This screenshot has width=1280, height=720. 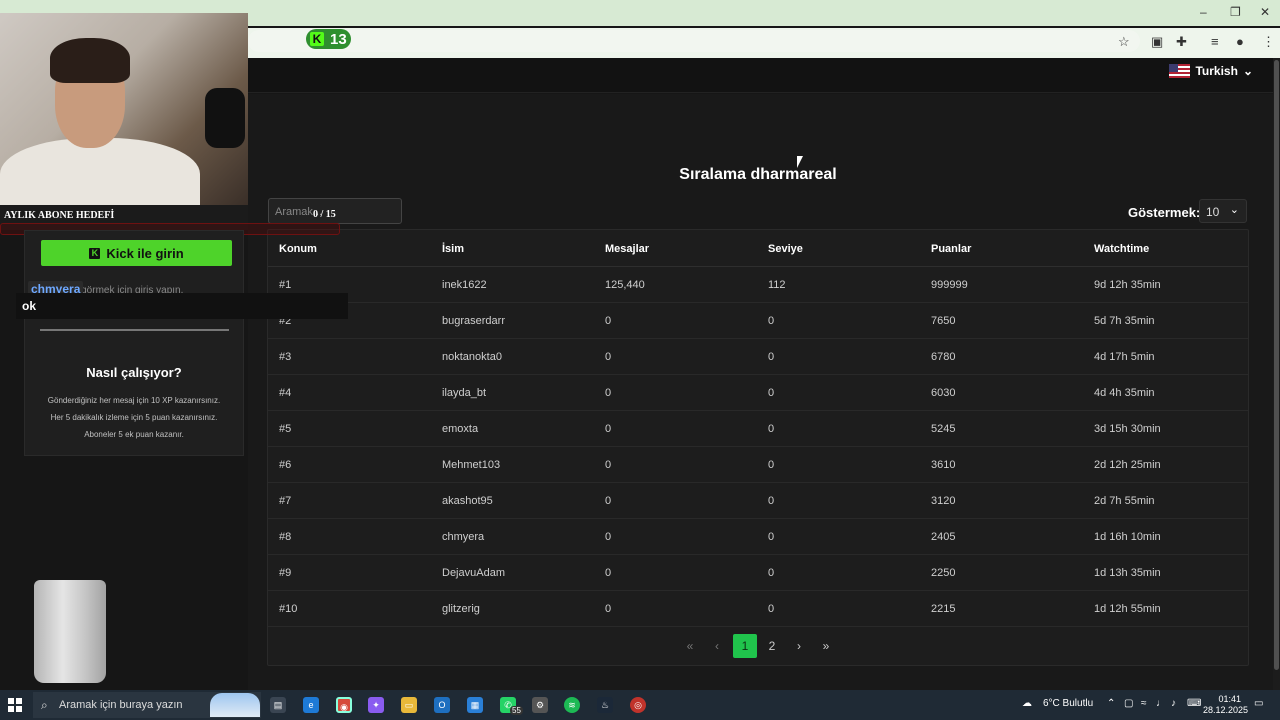 I want to click on tray-chevron-up-icon: ⌃, so click(x=1111, y=703).